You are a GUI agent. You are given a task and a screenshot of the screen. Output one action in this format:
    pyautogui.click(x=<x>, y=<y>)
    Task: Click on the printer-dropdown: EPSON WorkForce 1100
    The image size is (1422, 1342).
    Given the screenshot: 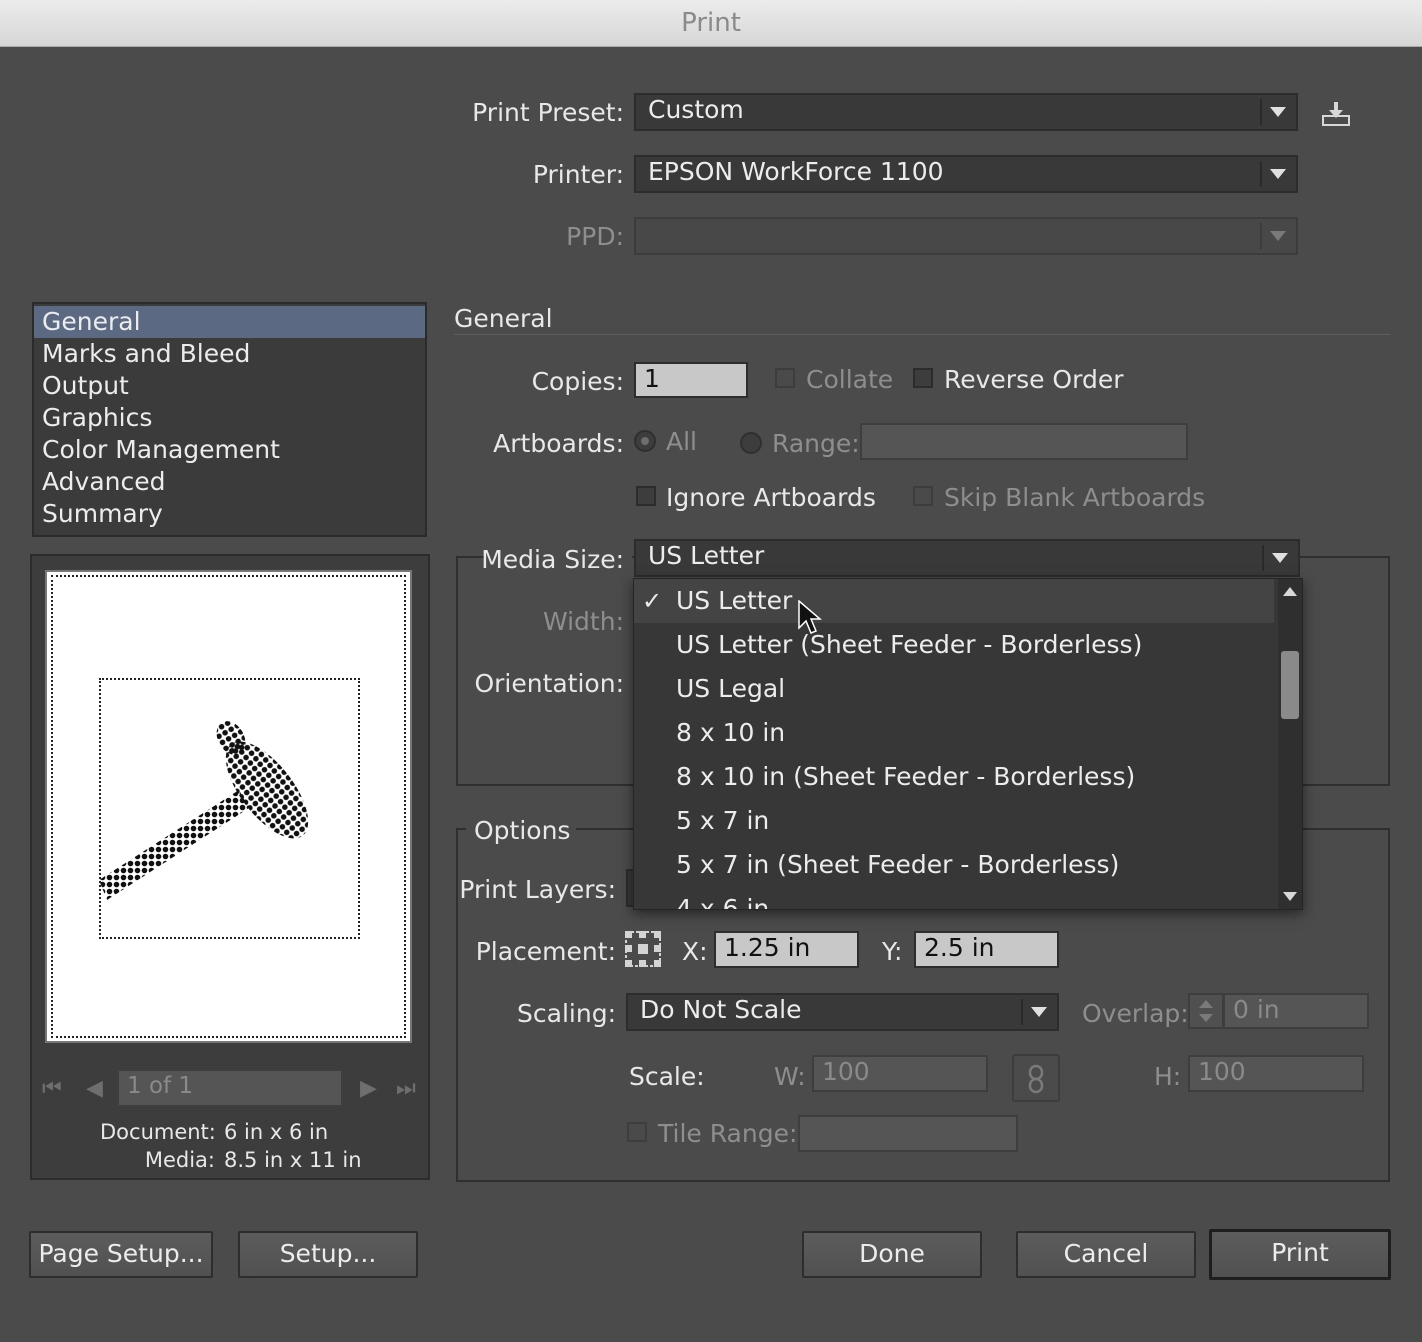 What is the action you would take?
    pyautogui.click(x=966, y=174)
    